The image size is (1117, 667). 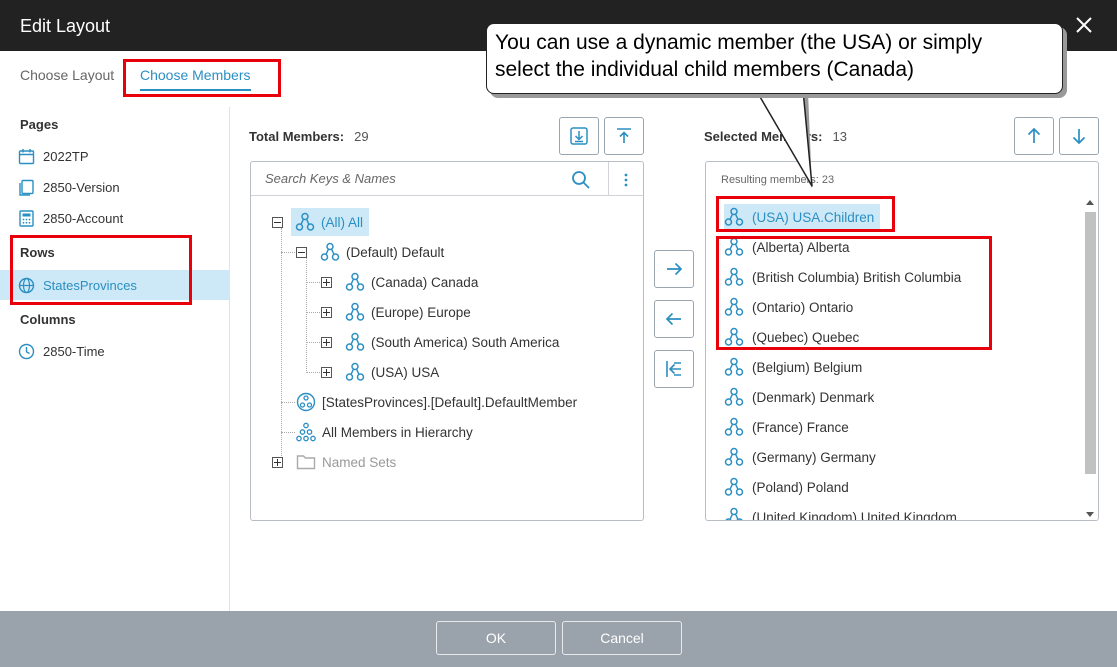 I want to click on list-item-label: (British Columbia) British Columbia, so click(x=857, y=277).